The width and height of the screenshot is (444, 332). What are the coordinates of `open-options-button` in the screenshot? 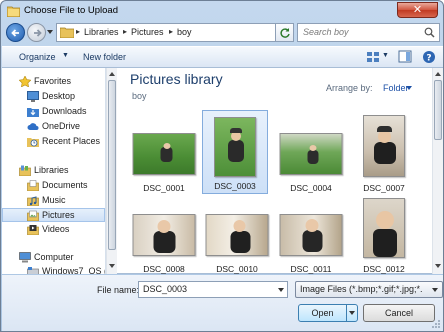 It's located at (352, 313).